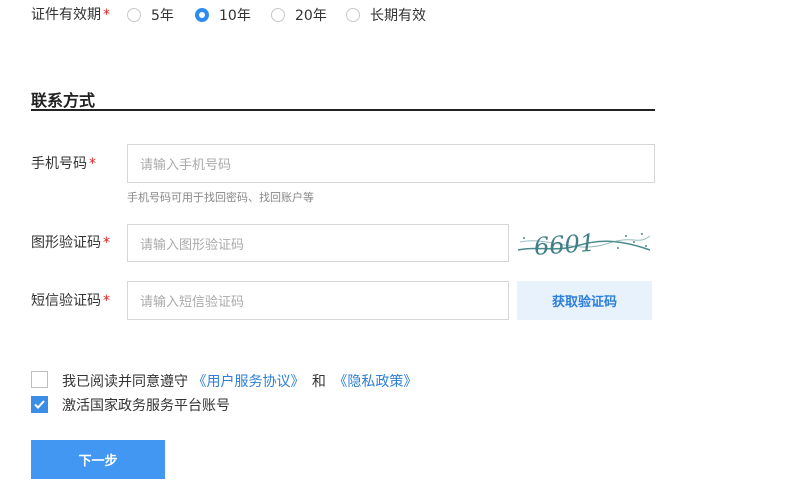 Image resolution: width=793 pixels, height=494 pixels. I want to click on phone-label-text: 手机号码, so click(59, 164).